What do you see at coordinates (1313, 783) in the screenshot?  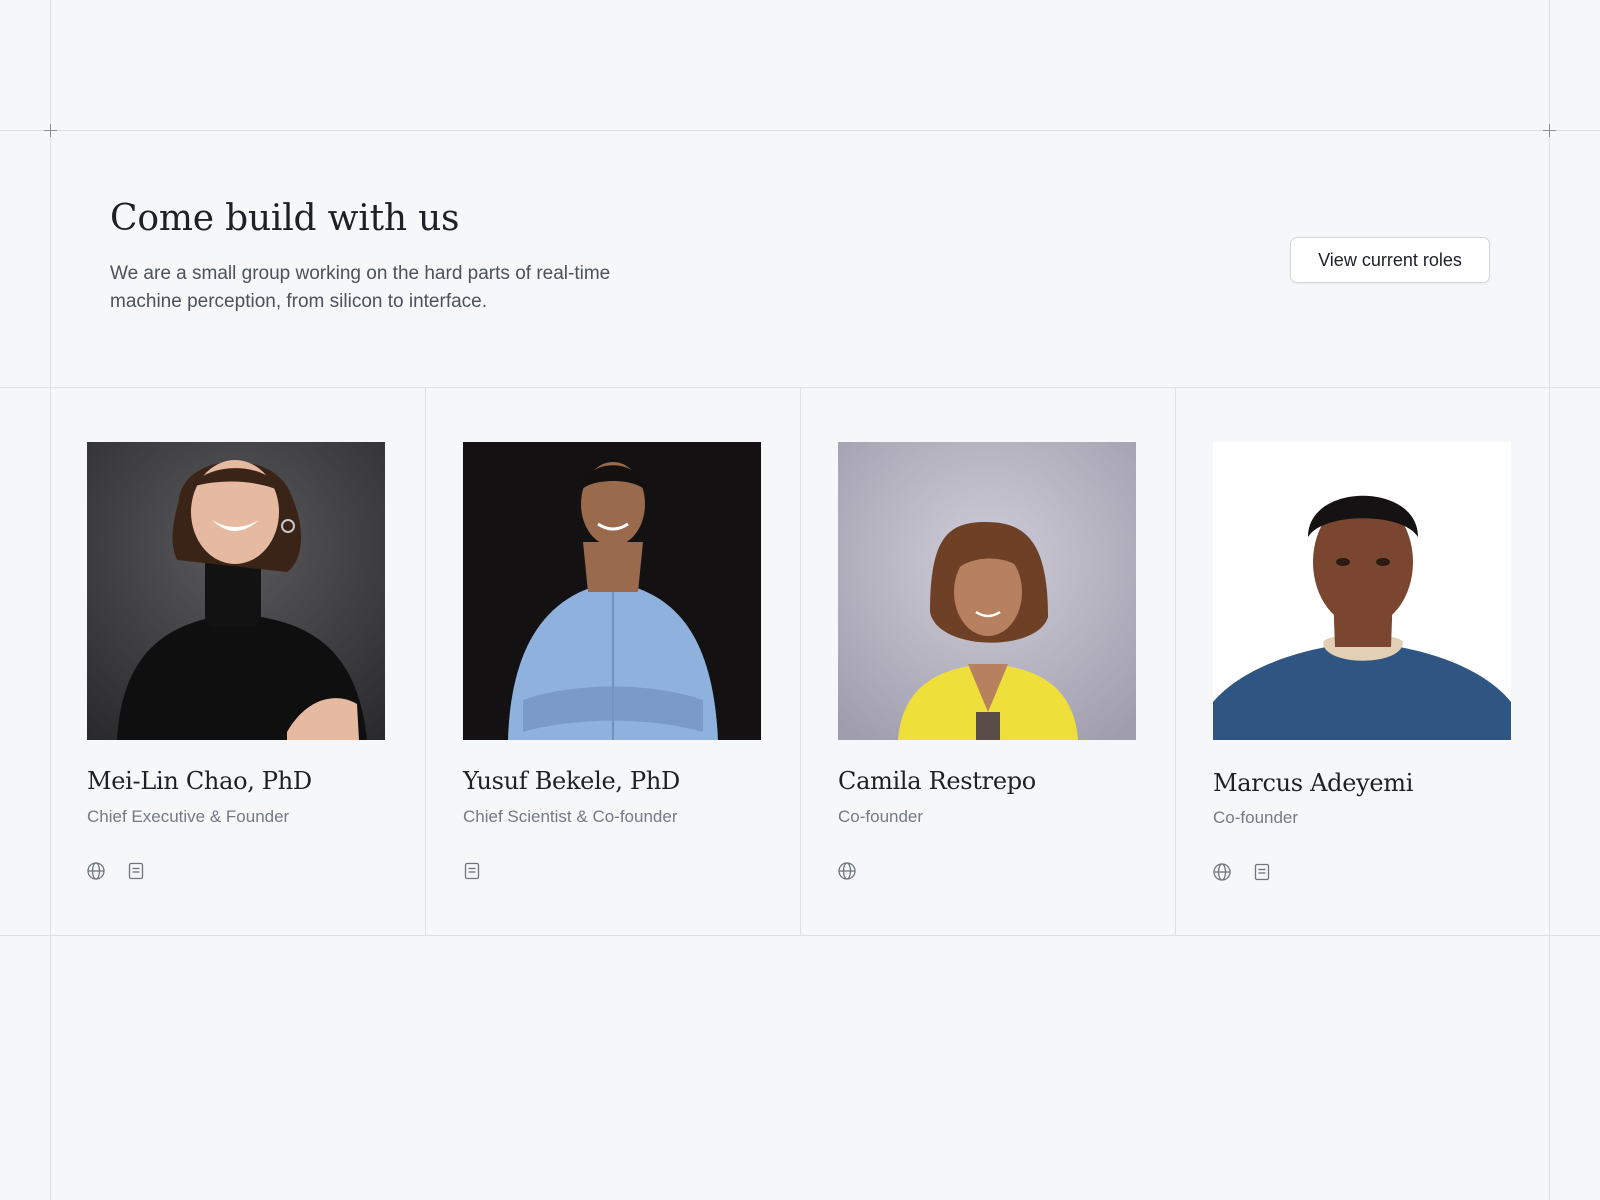 I see `team-member-name: Marcus Adeyemi` at bounding box center [1313, 783].